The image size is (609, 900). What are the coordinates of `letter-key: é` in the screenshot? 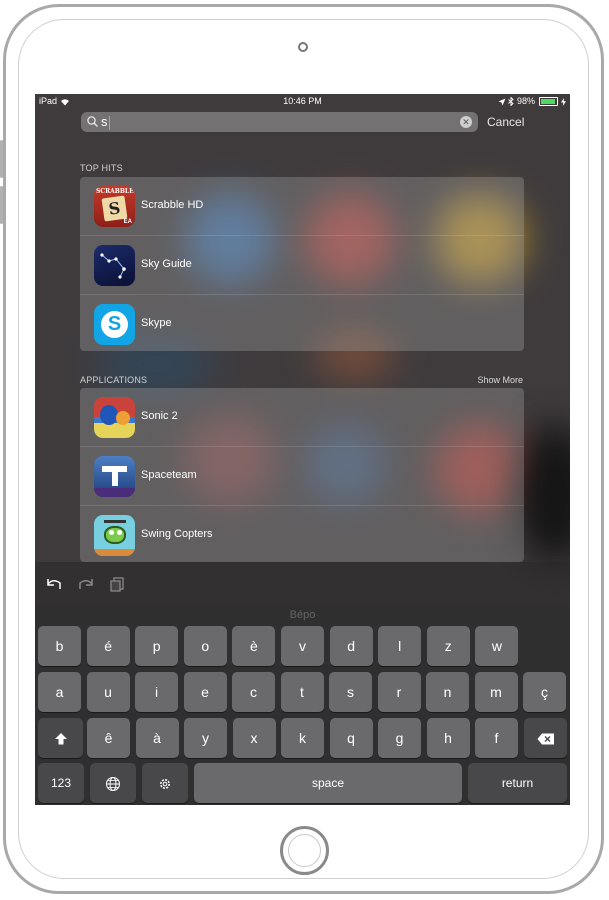 It's located at (108, 646).